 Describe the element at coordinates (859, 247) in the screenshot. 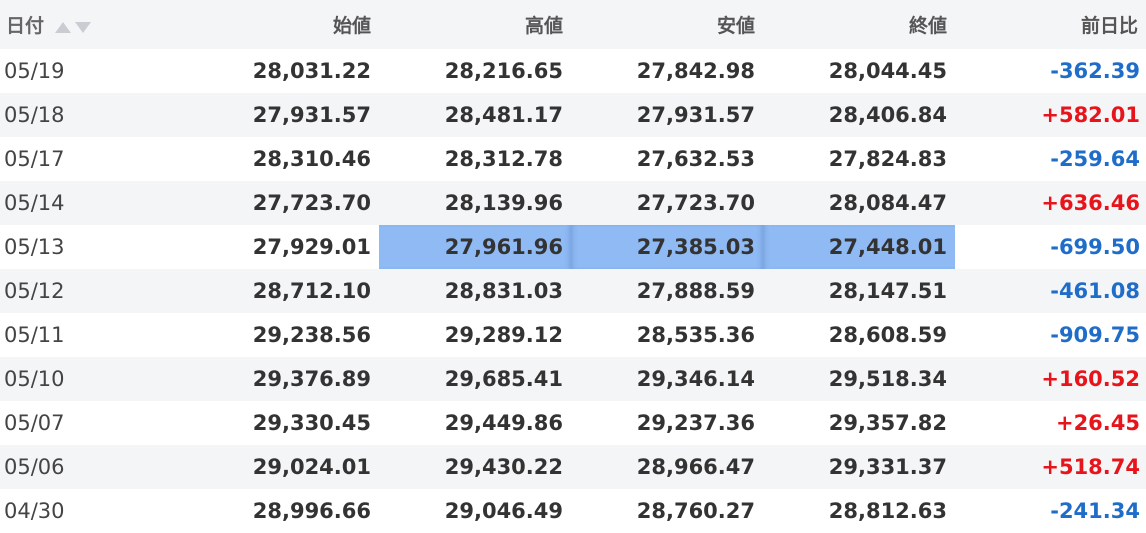

I see `cell-close: 27,448.01` at that location.